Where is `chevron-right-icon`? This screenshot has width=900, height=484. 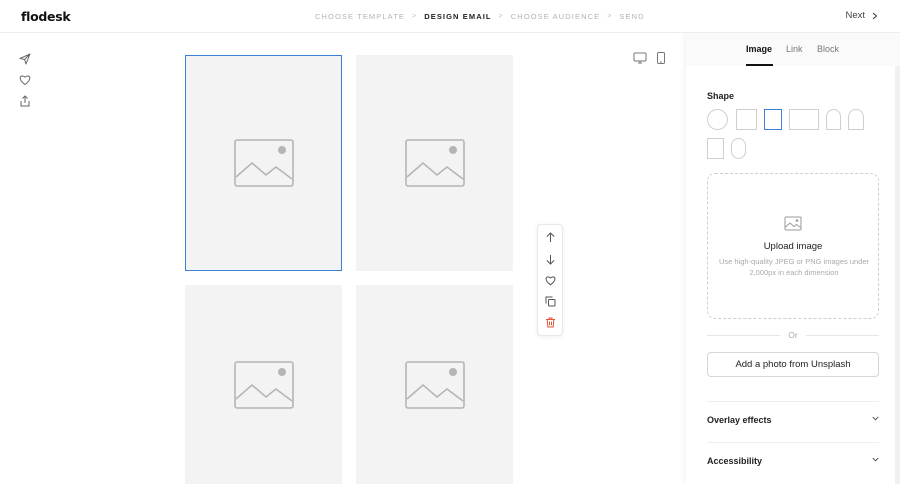
chevron-right-icon is located at coordinates (875, 15).